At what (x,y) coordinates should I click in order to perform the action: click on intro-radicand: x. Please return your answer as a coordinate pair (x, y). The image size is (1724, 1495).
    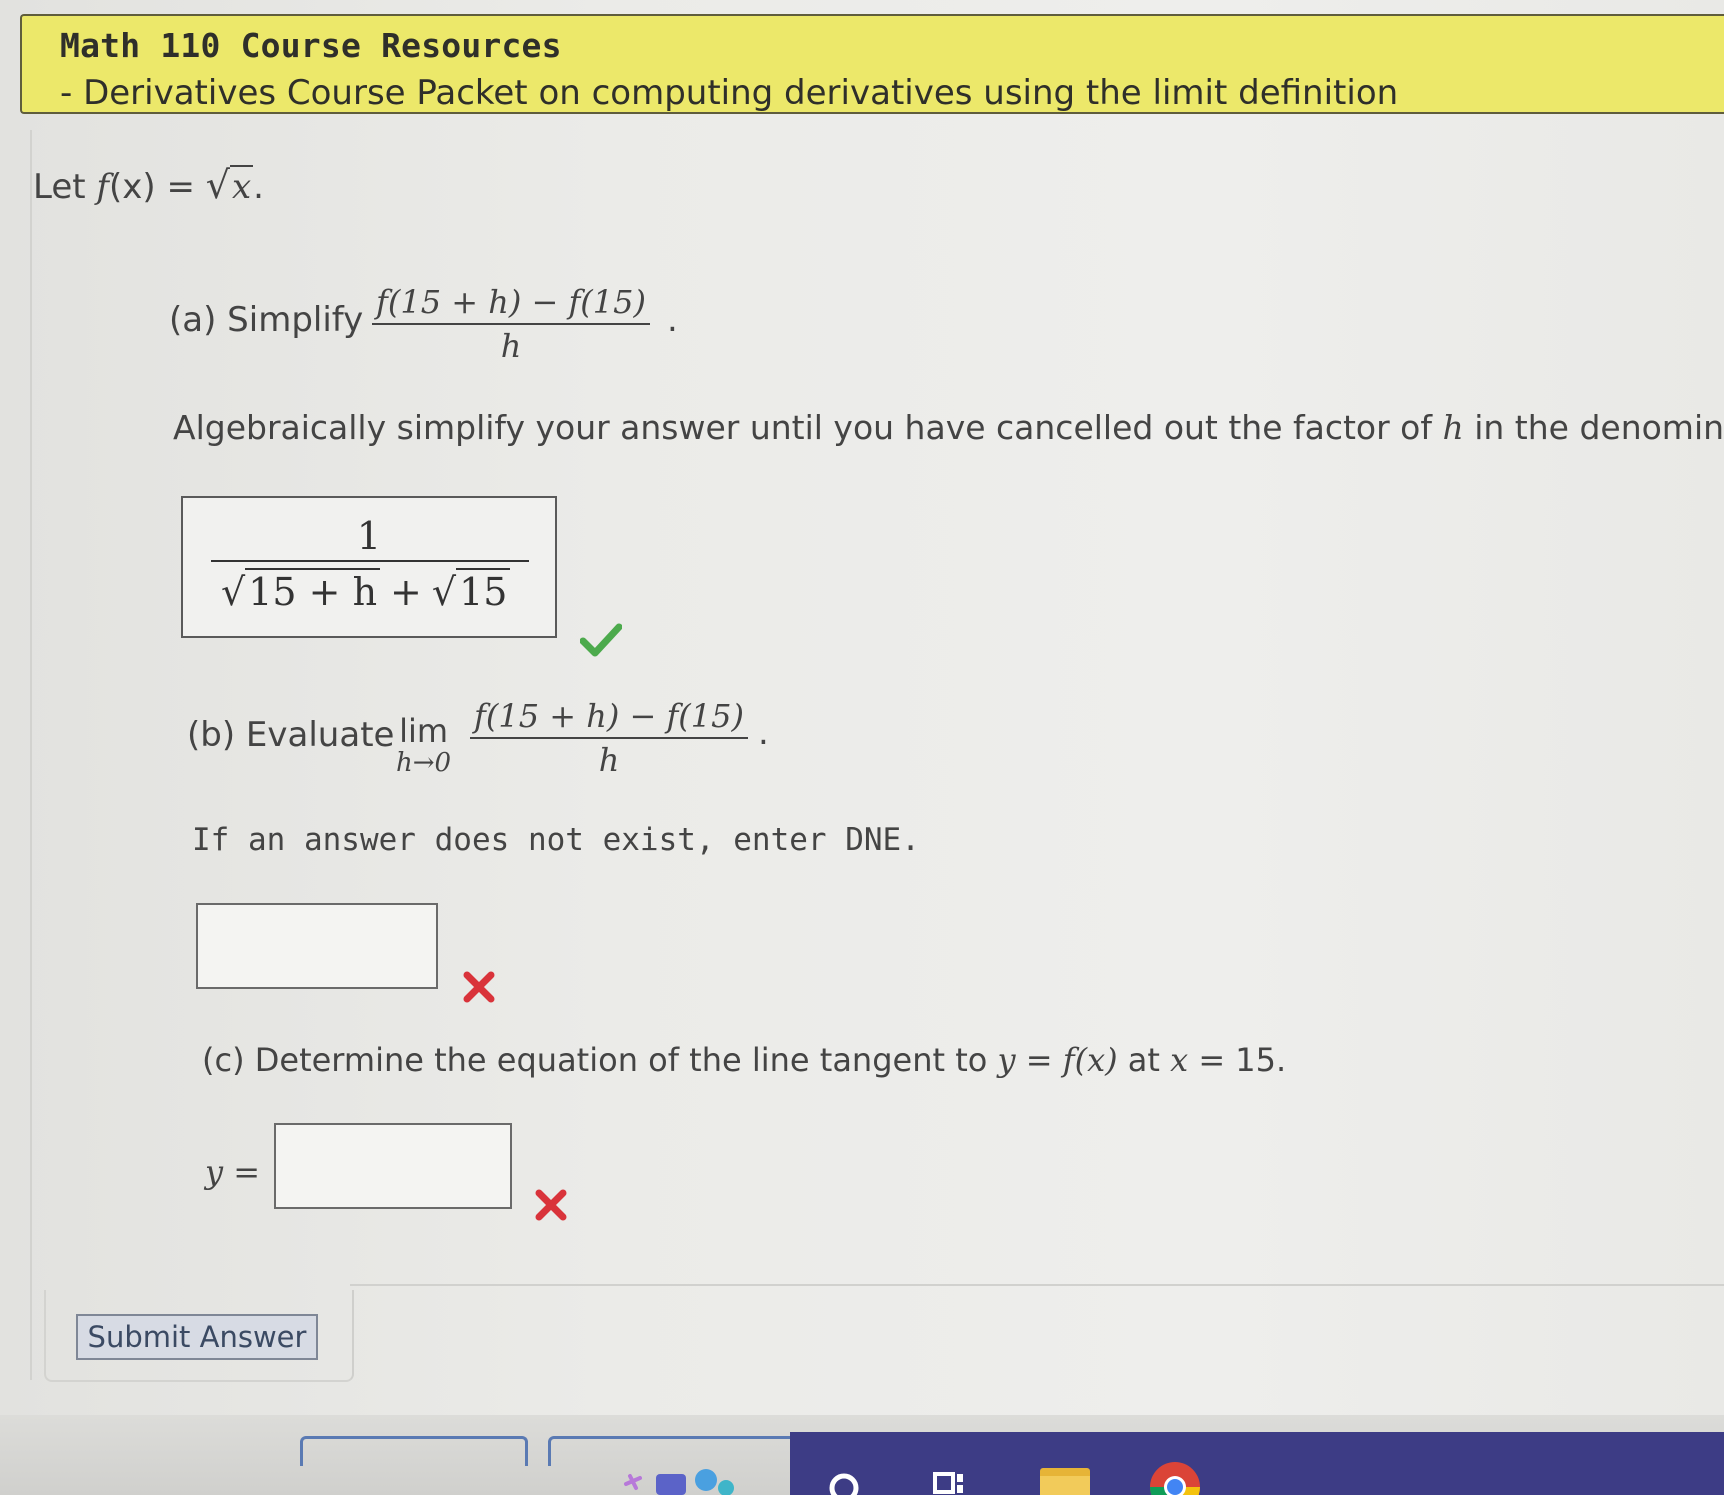
    Looking at the image, I should click on (241, 186).